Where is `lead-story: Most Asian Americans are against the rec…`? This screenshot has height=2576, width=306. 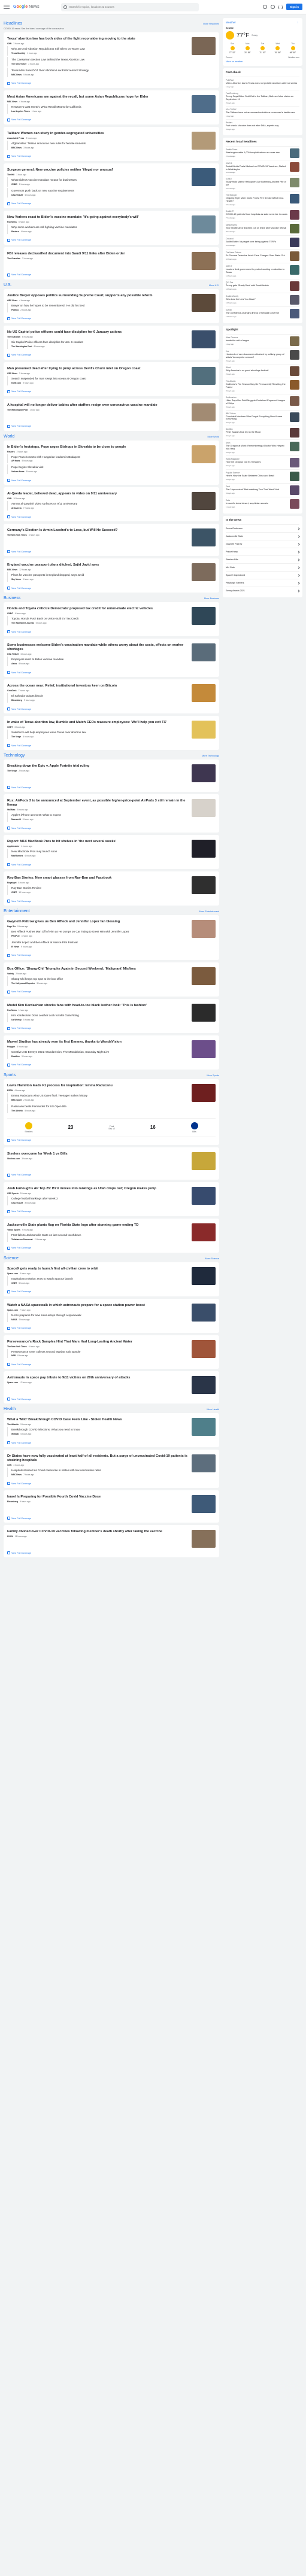
lead-story: Most Asian Americans are against the rec… is located at coordinates (111, 105).